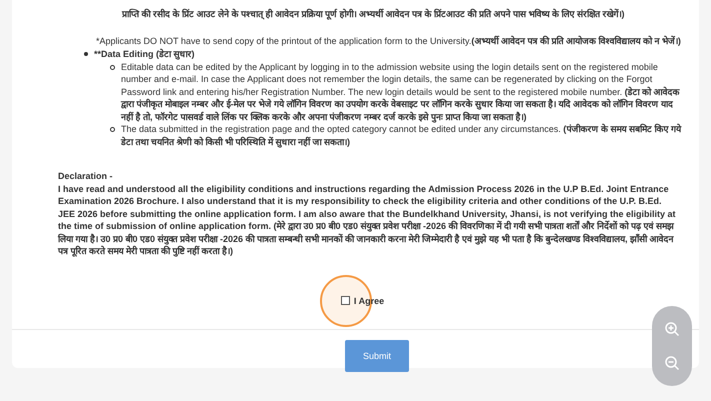  What do you see at coordinates (85, 176) in the screenshot?
I see `declaration-title: Declaration -` at bounding box center [85, 176].